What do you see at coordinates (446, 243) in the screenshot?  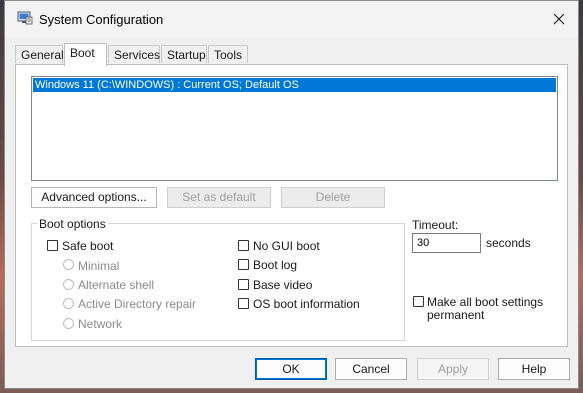 I see `timeout-input` at bounding box center [446, 243].